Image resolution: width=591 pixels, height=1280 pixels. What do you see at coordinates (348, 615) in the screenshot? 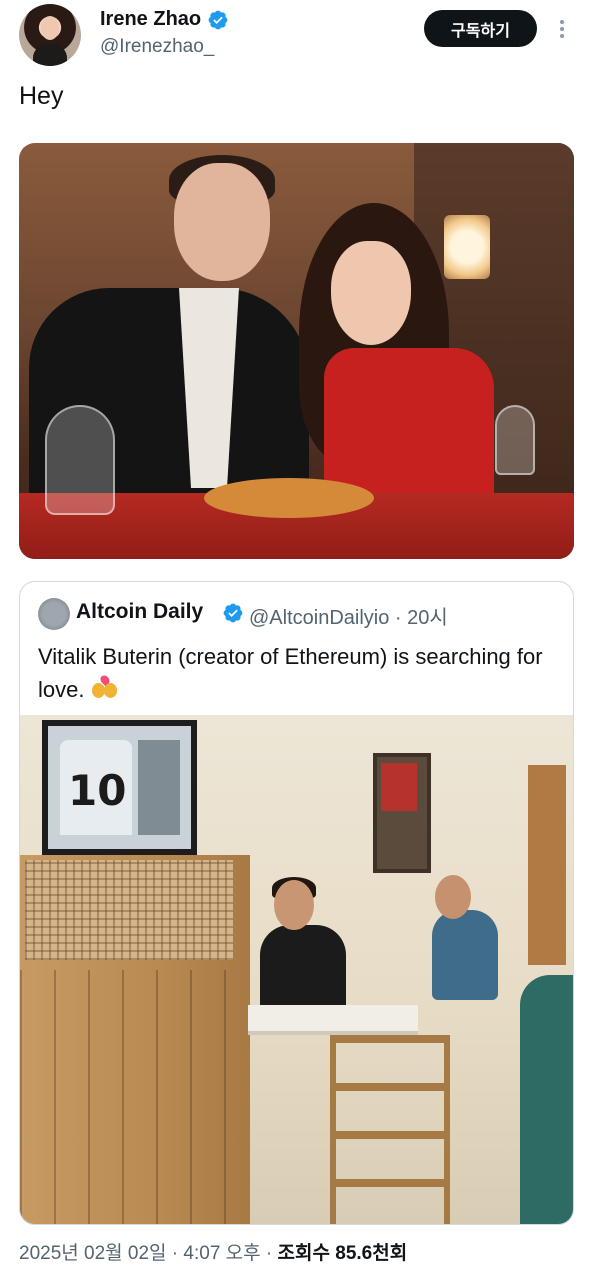
I see `quote-handle-time: @AltcoinDailyio · 20시` at bounding box center [348, 615].